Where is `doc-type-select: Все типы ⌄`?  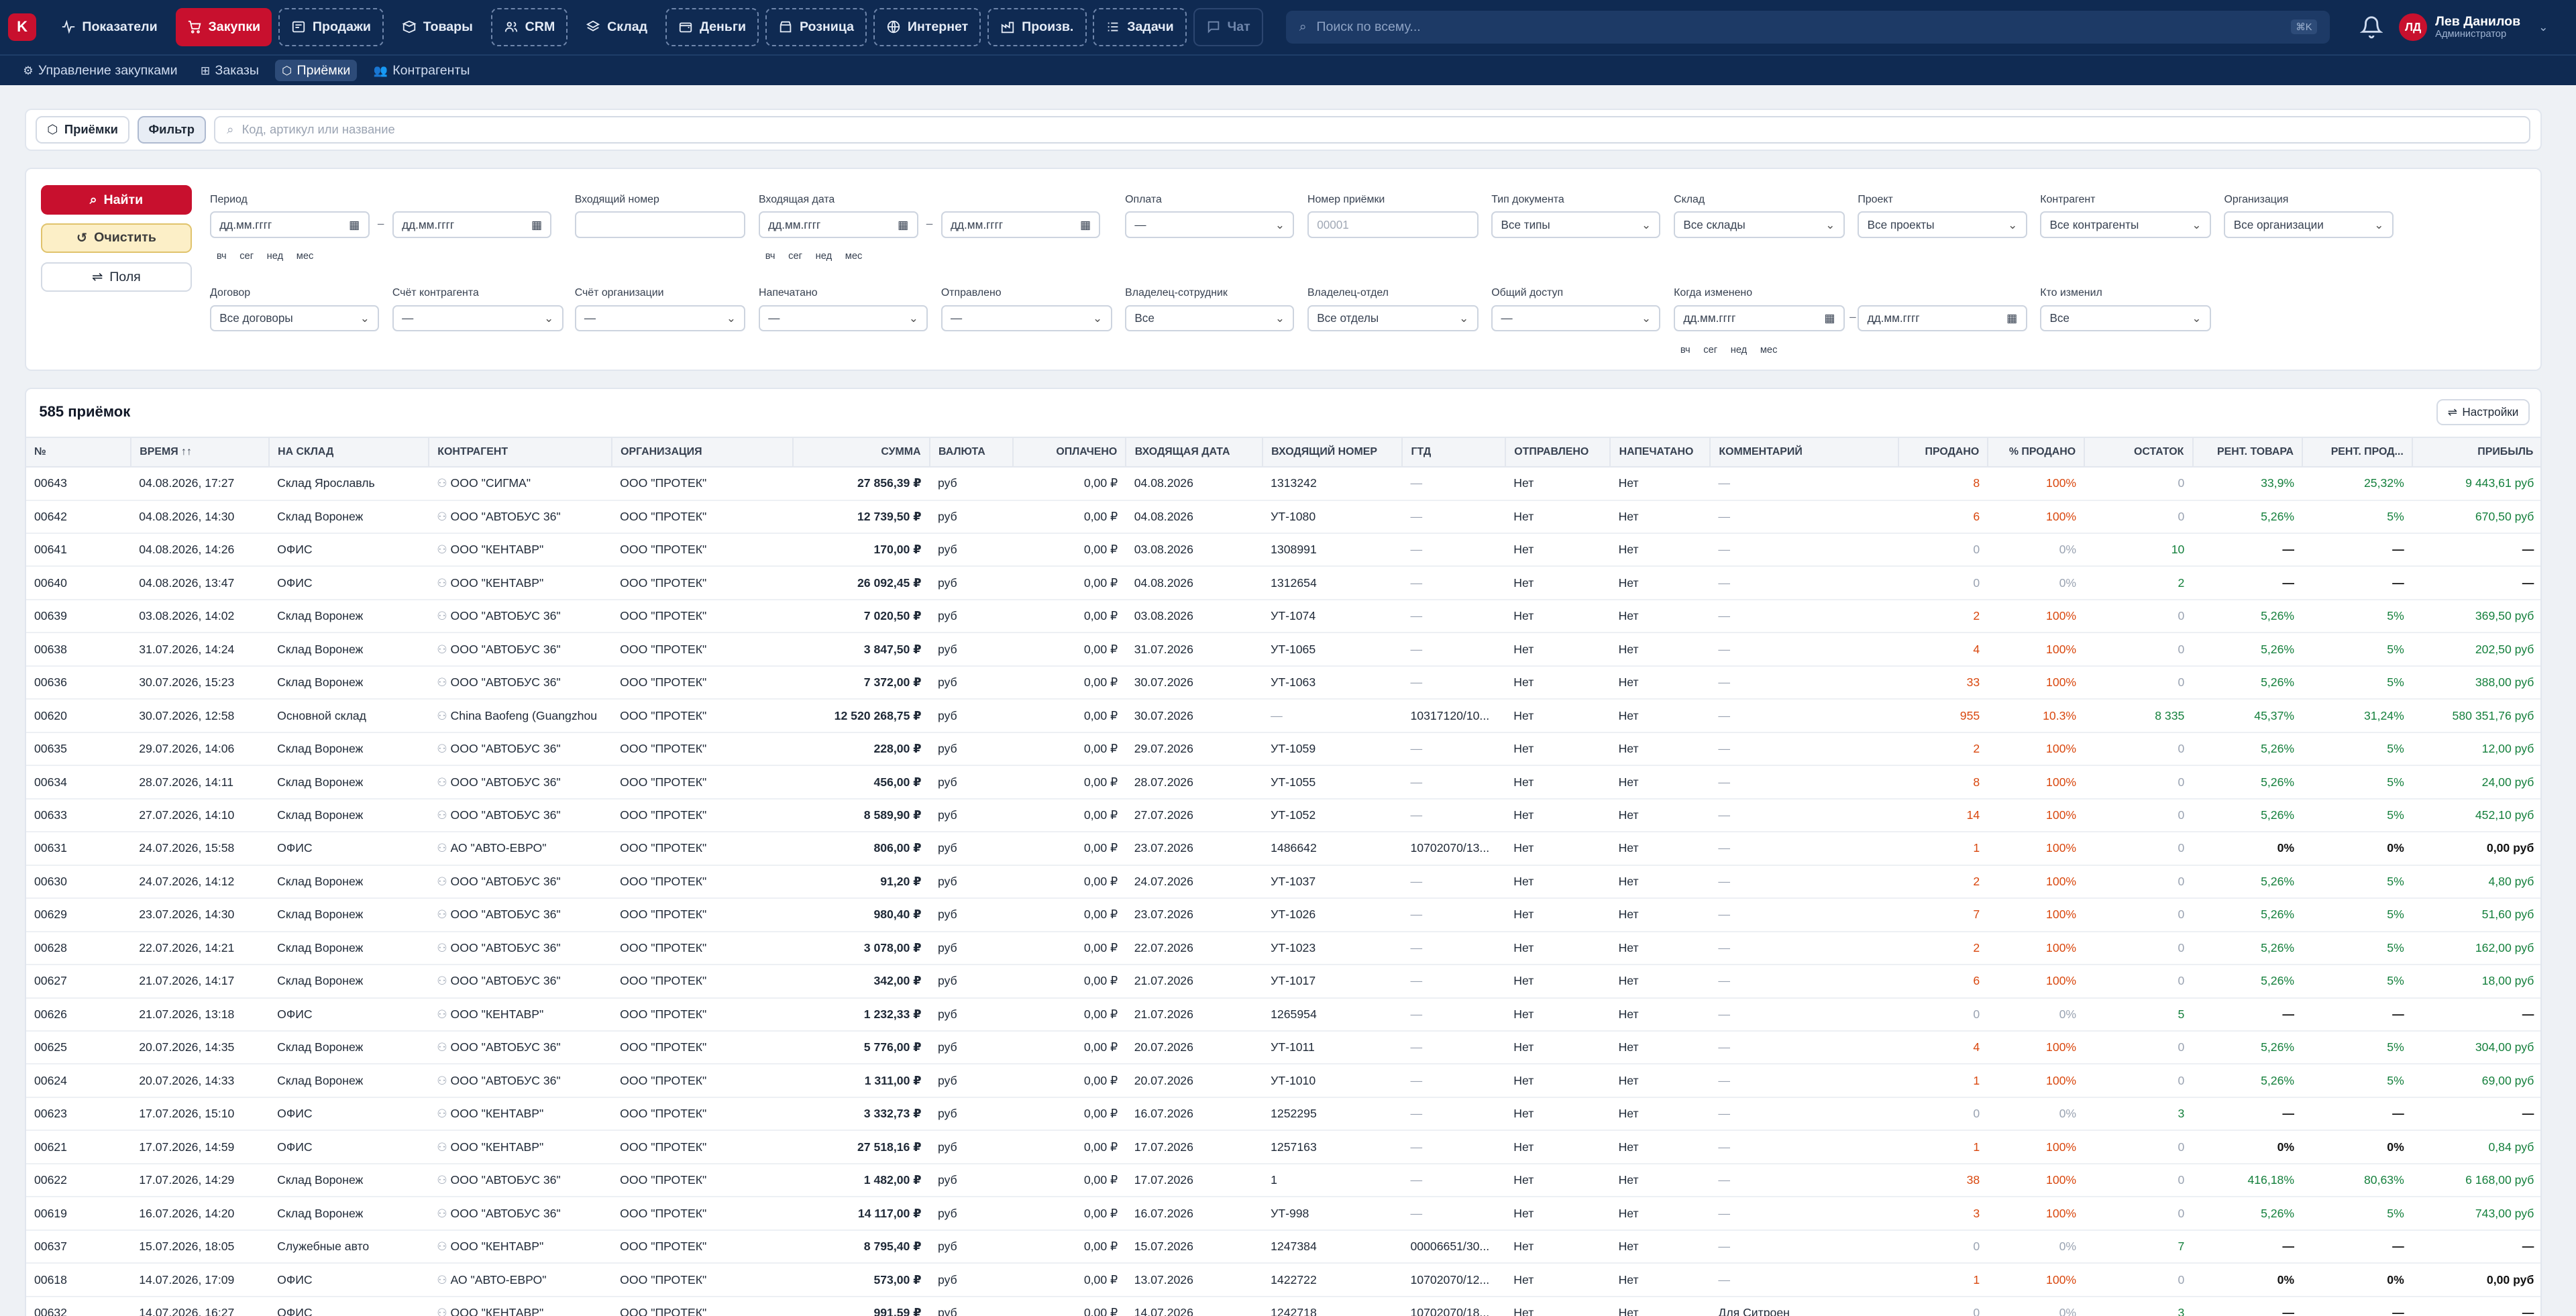 doc-type-select: Все типы ⌄ is located at coordinates (1576, 224).